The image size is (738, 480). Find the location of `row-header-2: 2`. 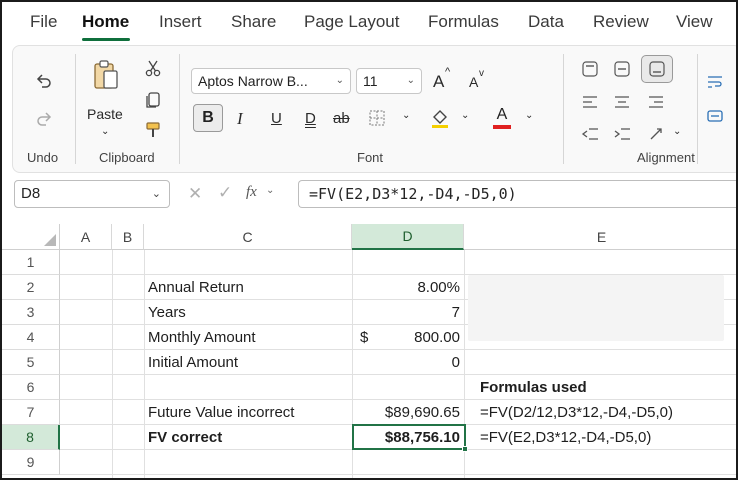

row-header-2: 2 is located at coordinates (31, 287).